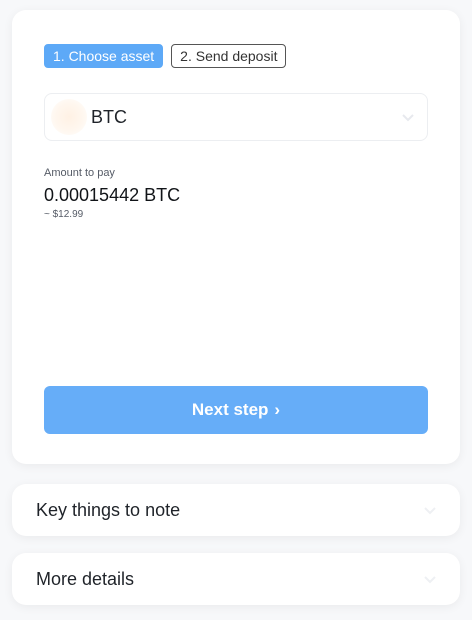 The height and width of the screenshot is (620, 472). I want to click on step-choose-asset: 1. Choose asset, so click(104, 56).